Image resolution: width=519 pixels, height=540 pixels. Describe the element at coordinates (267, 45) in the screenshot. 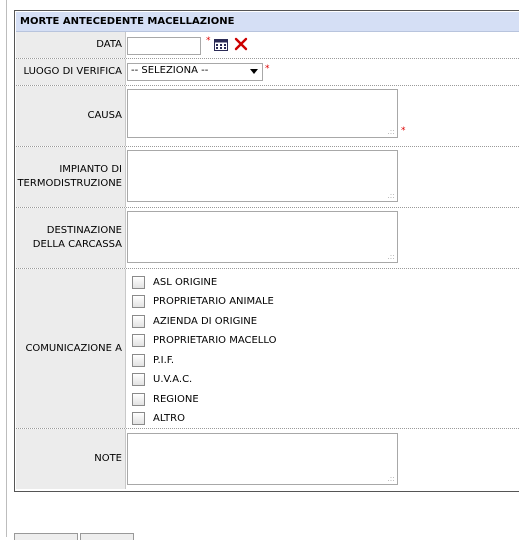

I see `row-data: DATA *` at that location.